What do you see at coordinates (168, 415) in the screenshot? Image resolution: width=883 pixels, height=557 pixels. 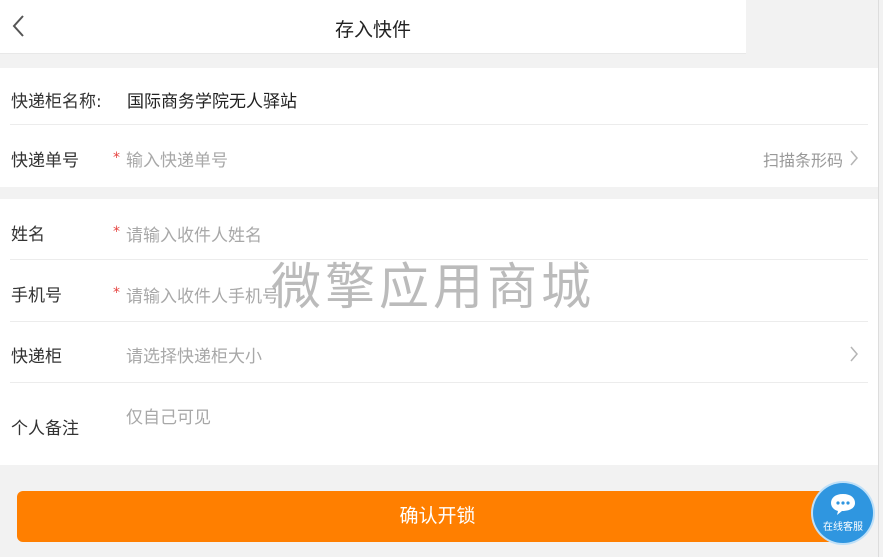 I see `remark-textarea: 仅自己可见` at bounding box center [168, 415].